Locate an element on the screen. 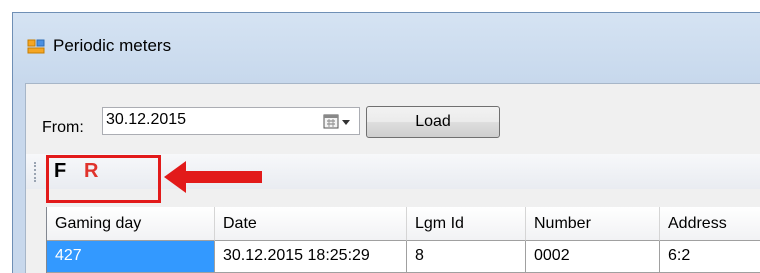 The image size is (760, 273). cell-gaming-day: 427 is located at coordinates (131, 257).